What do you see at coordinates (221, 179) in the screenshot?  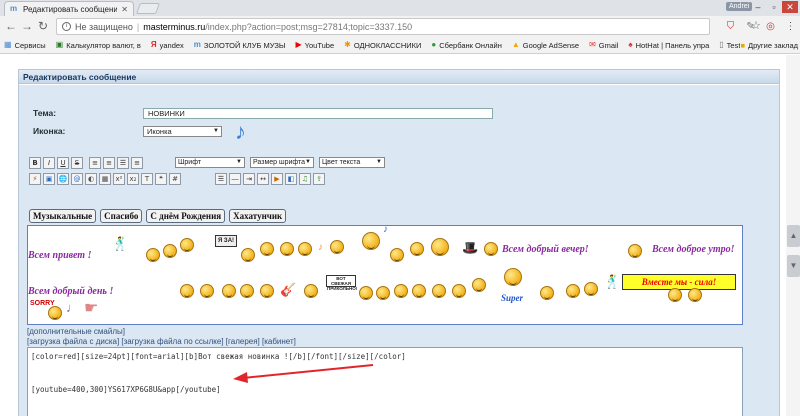 I see `list-button: ☰` at bounding box center [221, 179].